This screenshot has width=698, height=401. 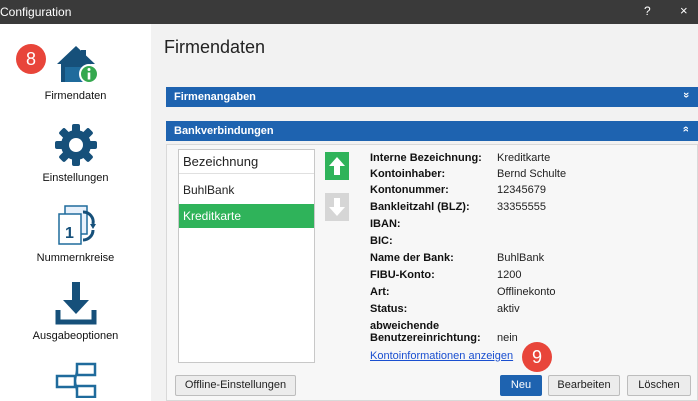 I want to click on detail-label: Status:, so click(x=389, y=309).